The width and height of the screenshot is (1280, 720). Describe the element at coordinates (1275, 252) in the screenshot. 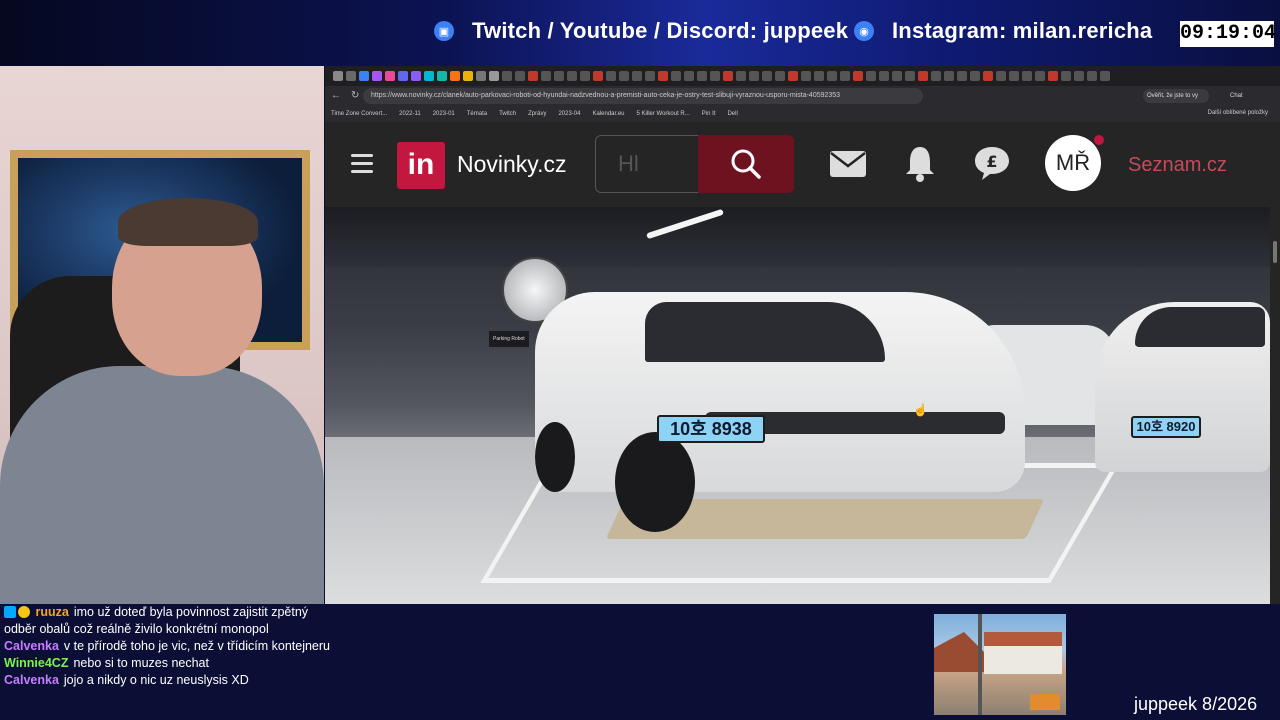

I see `scrollbar-thumb` at that location.